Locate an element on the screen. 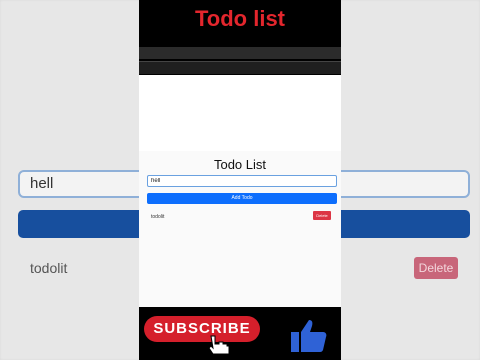  todo-input is located at coordinates (242, 181).